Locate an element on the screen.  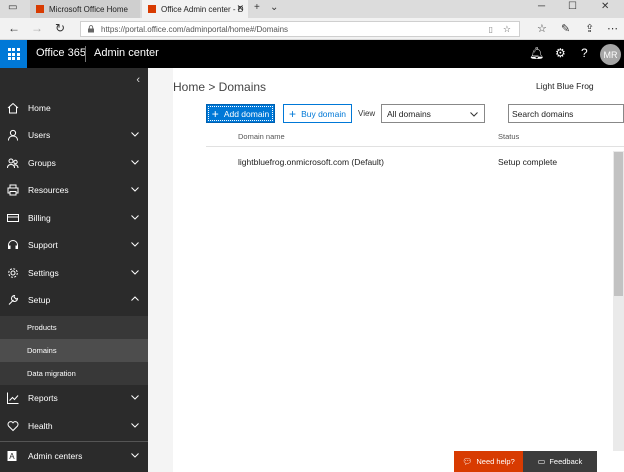
bell-icon: 🔔︎ is located at coordinates (536, 53).